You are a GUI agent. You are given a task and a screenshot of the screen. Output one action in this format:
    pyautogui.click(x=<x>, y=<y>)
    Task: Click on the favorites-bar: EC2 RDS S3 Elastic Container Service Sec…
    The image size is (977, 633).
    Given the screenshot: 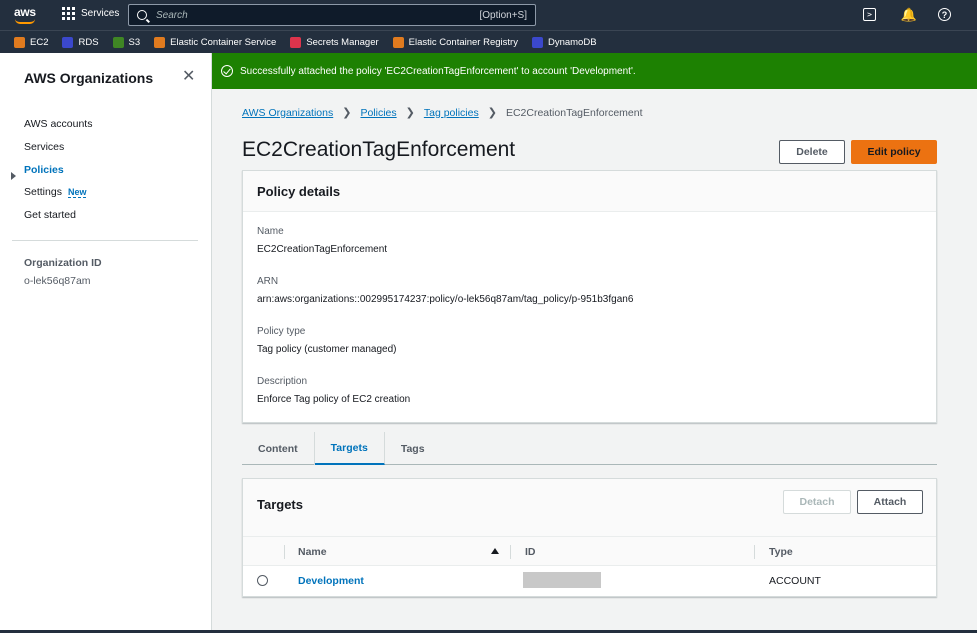 What is the action you would take?
    pyautogui.click(x=488, y=41)
    